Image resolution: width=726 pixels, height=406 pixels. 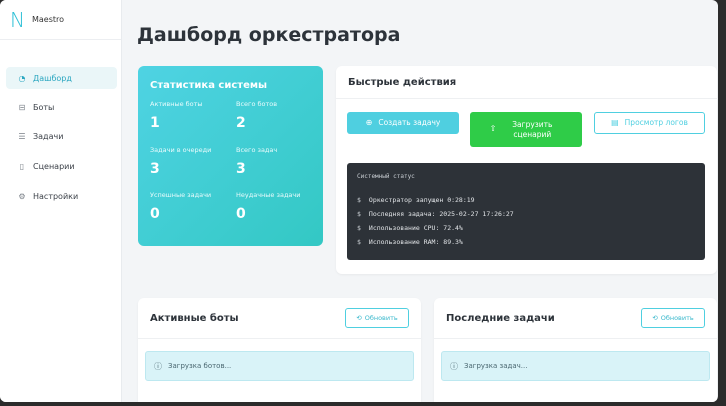 What do you see at coordinates (22, 78) in the screenshot?
I see `dashboard-icon: ◔` at bounding box center [22, 78].